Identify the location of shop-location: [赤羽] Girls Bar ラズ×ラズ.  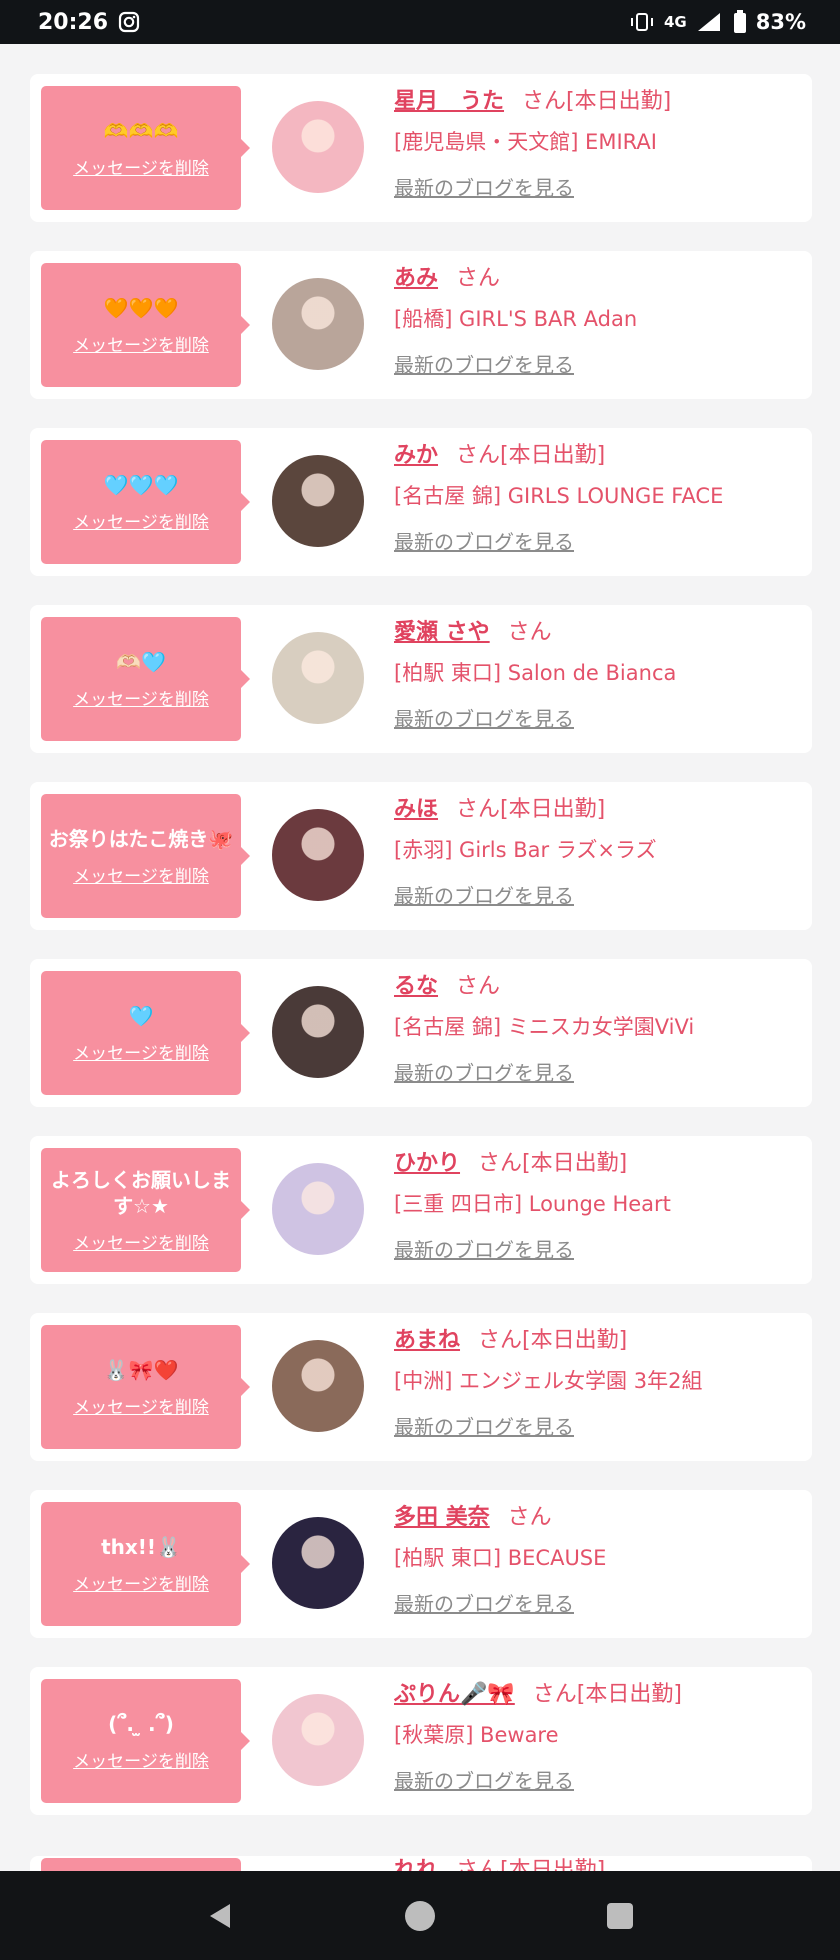
(525, 850).